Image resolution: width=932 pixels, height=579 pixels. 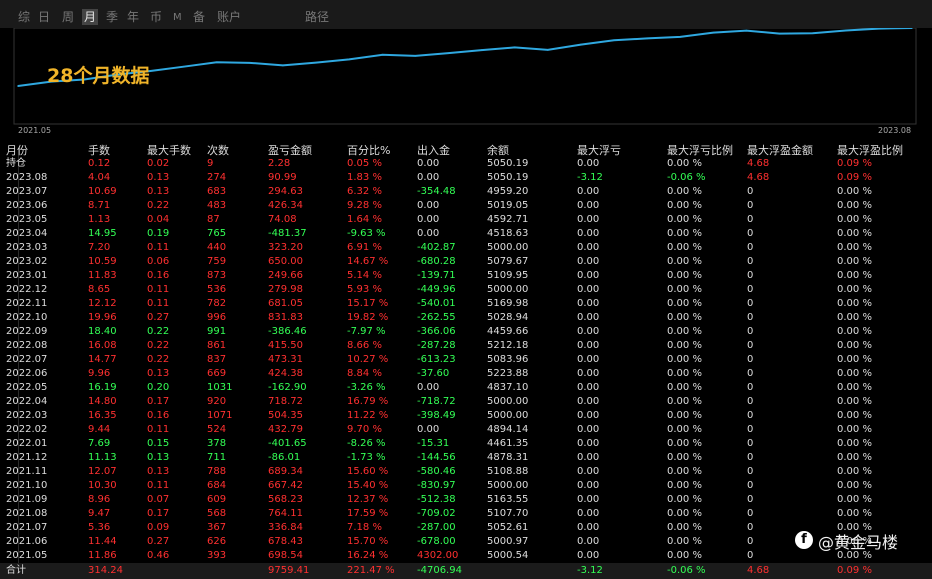 What do you see at coordinates (217, 527) in the screenshot?
I see `cell-count: 367` at bounding box center [217, 527].